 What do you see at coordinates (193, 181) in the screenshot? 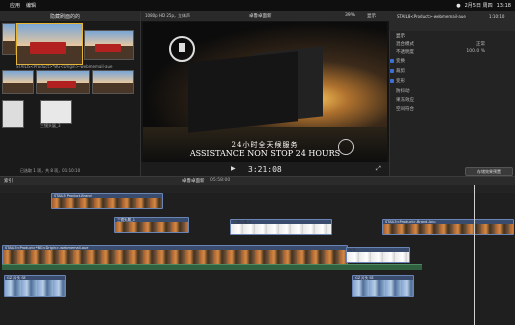
I see `timeline-project-name: 卓鲁卓面新` at bounding box center [193, 181].